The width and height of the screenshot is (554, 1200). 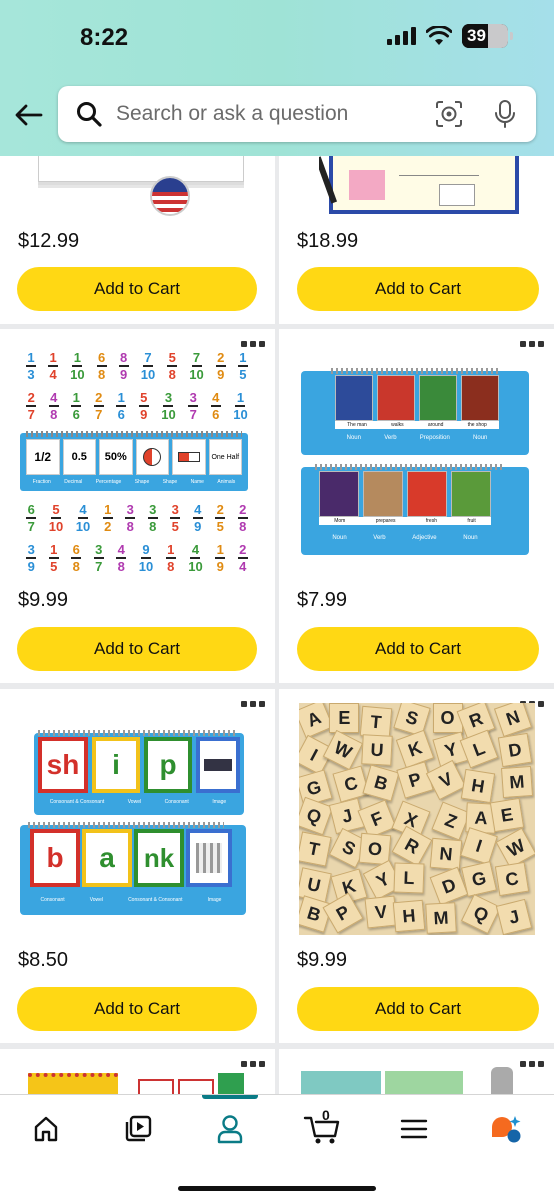 I want to click on rufus-assistant-tab, so click(x=506, y=1129).